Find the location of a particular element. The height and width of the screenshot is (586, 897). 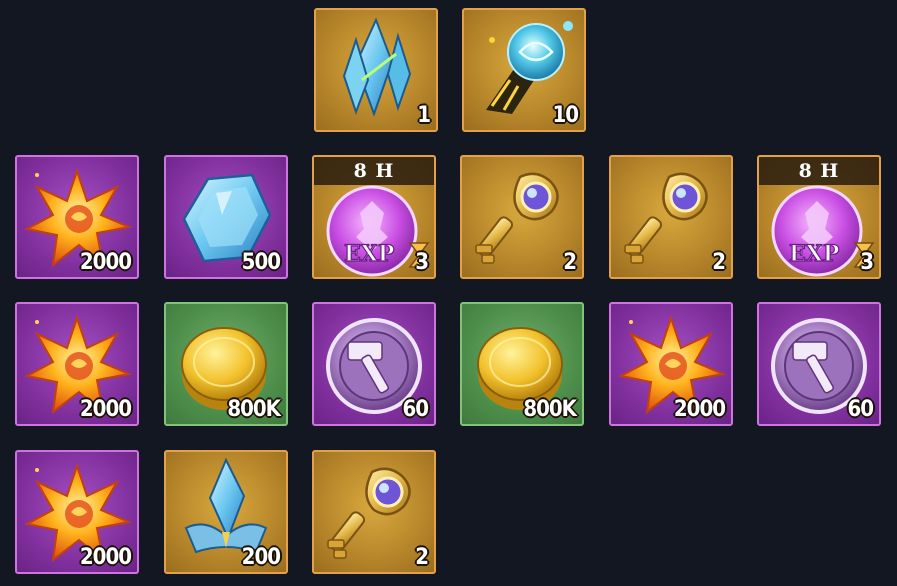

item-quantity: 500 is located at coordinates (261, 262).